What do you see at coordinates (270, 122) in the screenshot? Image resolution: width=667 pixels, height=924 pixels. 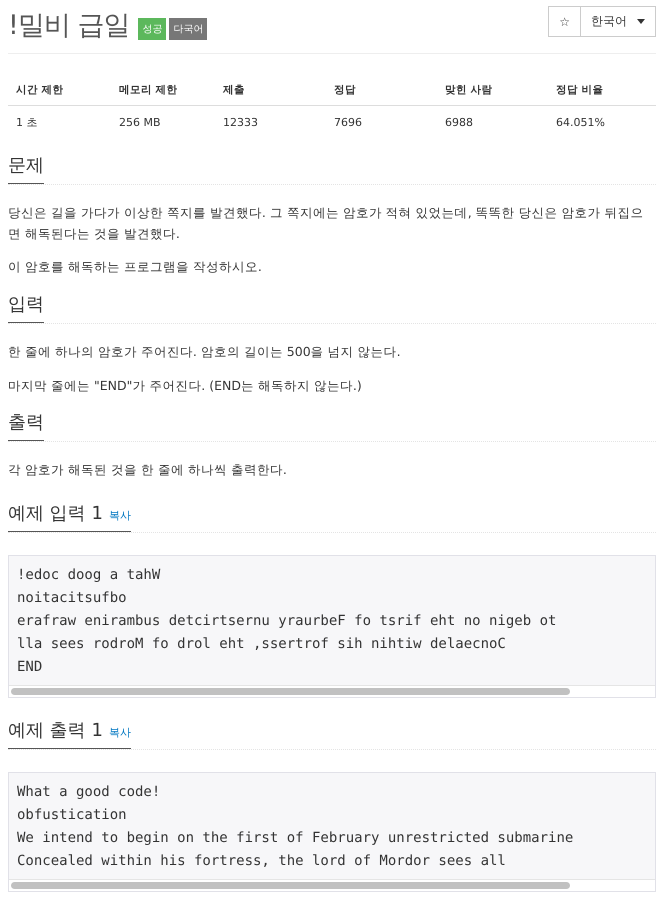 I see `table-cell: 12333` at bounding box center [270, 122].